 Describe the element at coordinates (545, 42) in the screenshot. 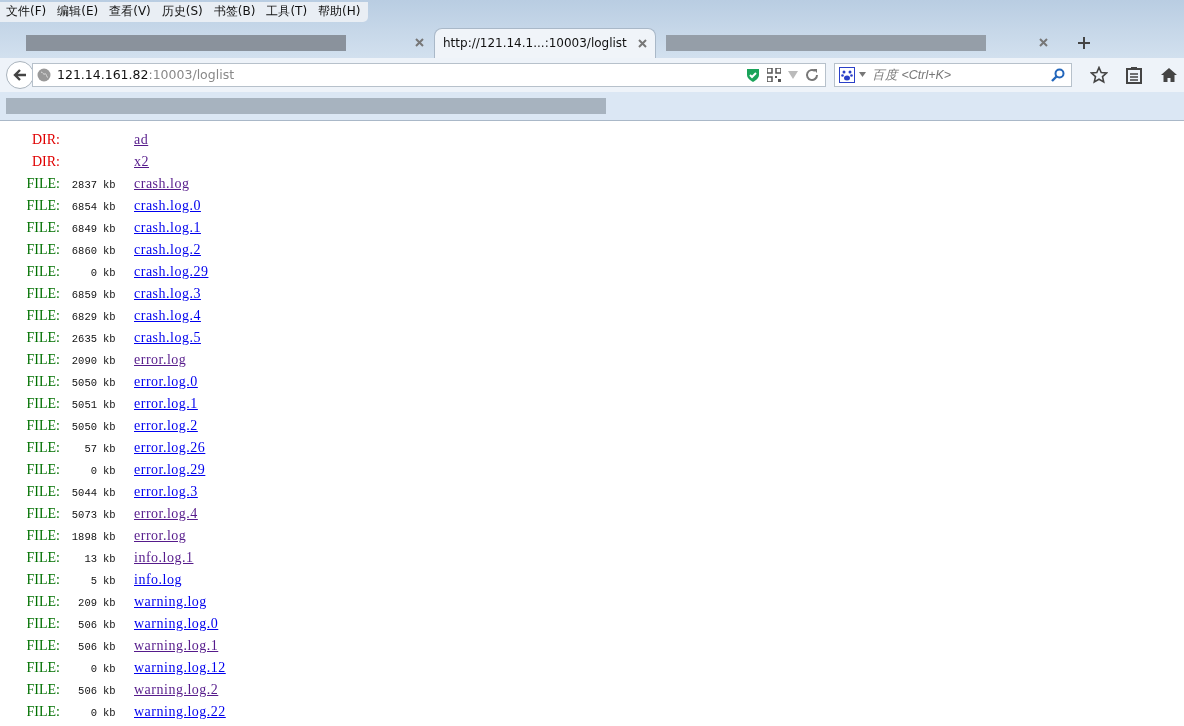

I see `browser-tab: http://121.14.1...:10003/loglist` at that location.